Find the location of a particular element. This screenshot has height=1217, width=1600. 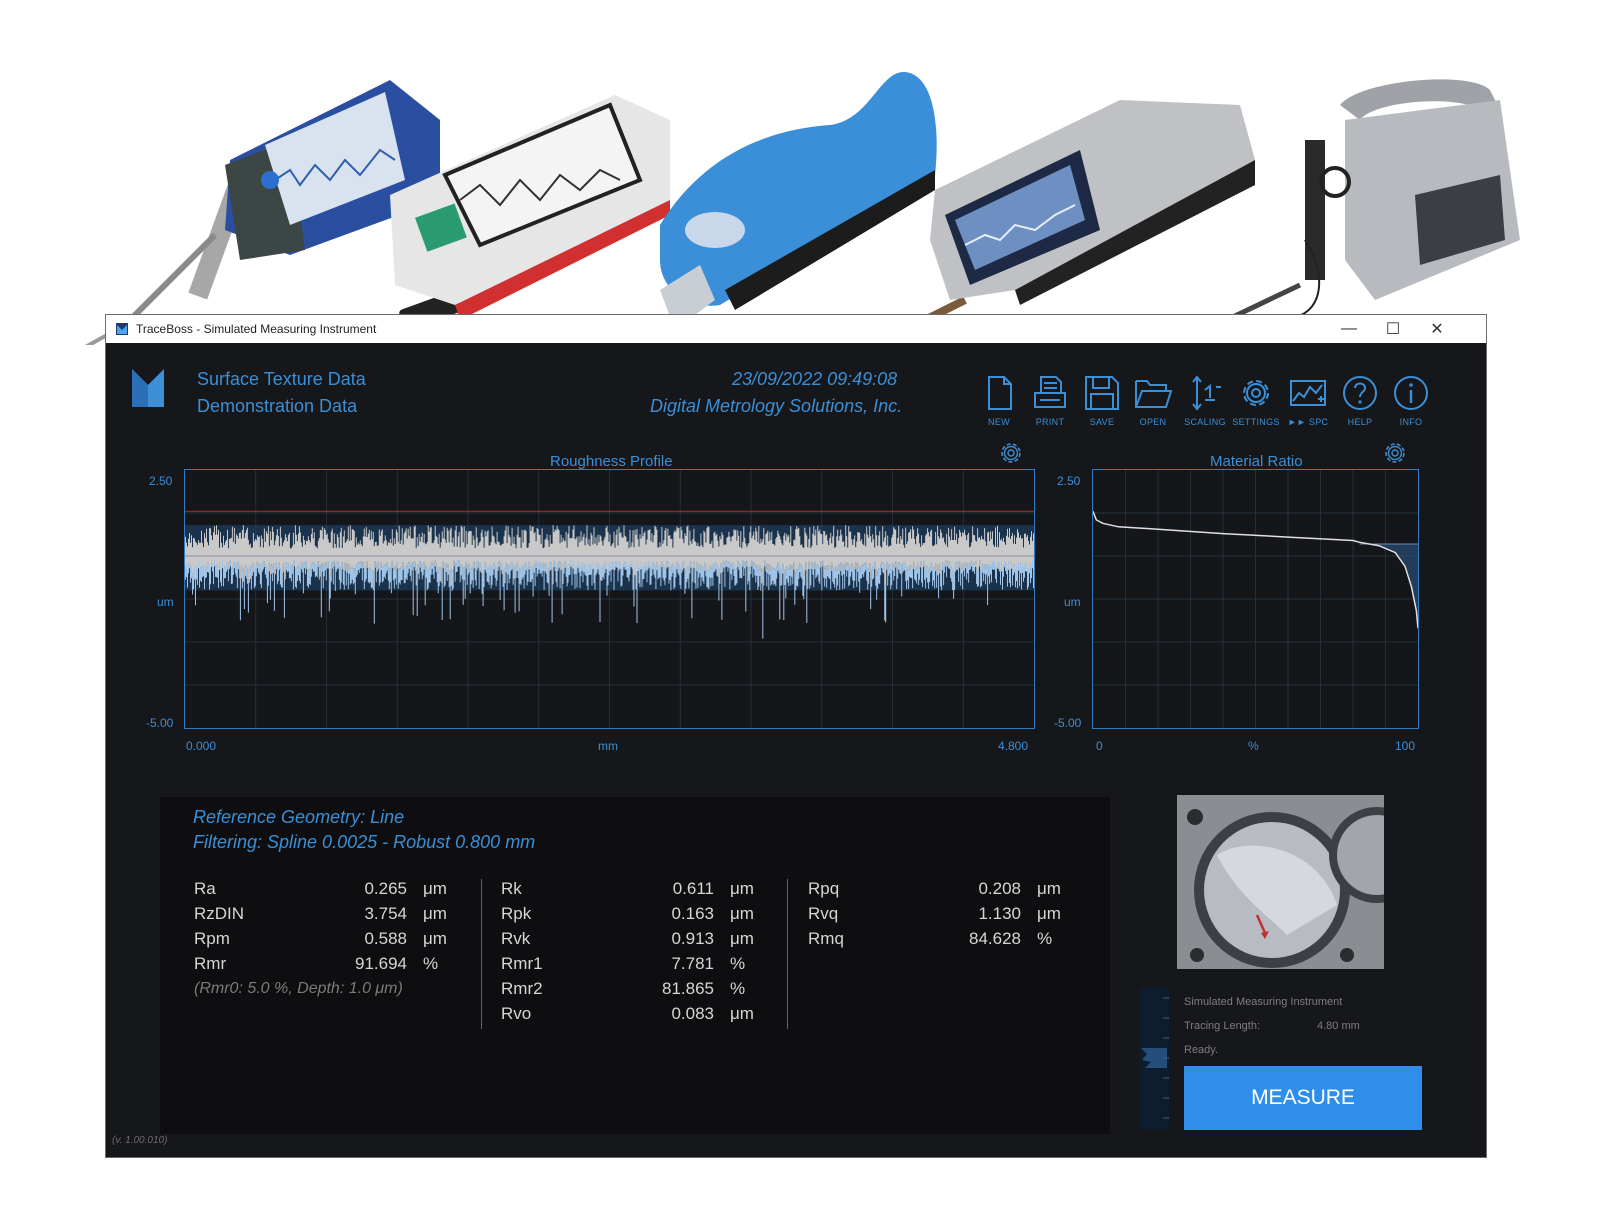

parameter-name: Rmr2 is located at coordinates (522, 988).